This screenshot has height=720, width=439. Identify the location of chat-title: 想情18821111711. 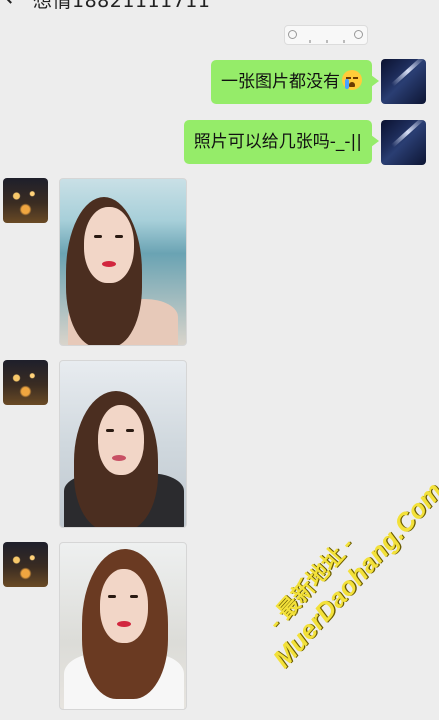
(122, 6).